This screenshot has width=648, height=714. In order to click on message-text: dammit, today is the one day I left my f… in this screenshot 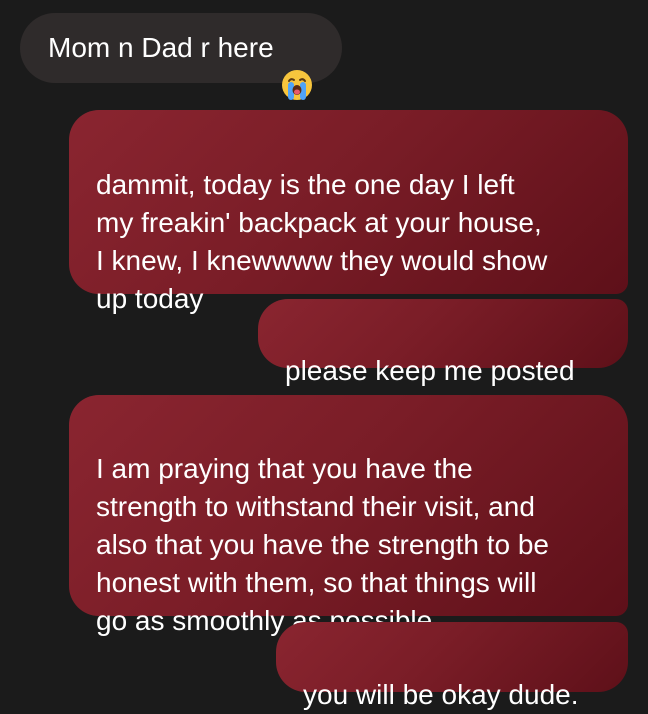, I will do `click(322, 241)`.